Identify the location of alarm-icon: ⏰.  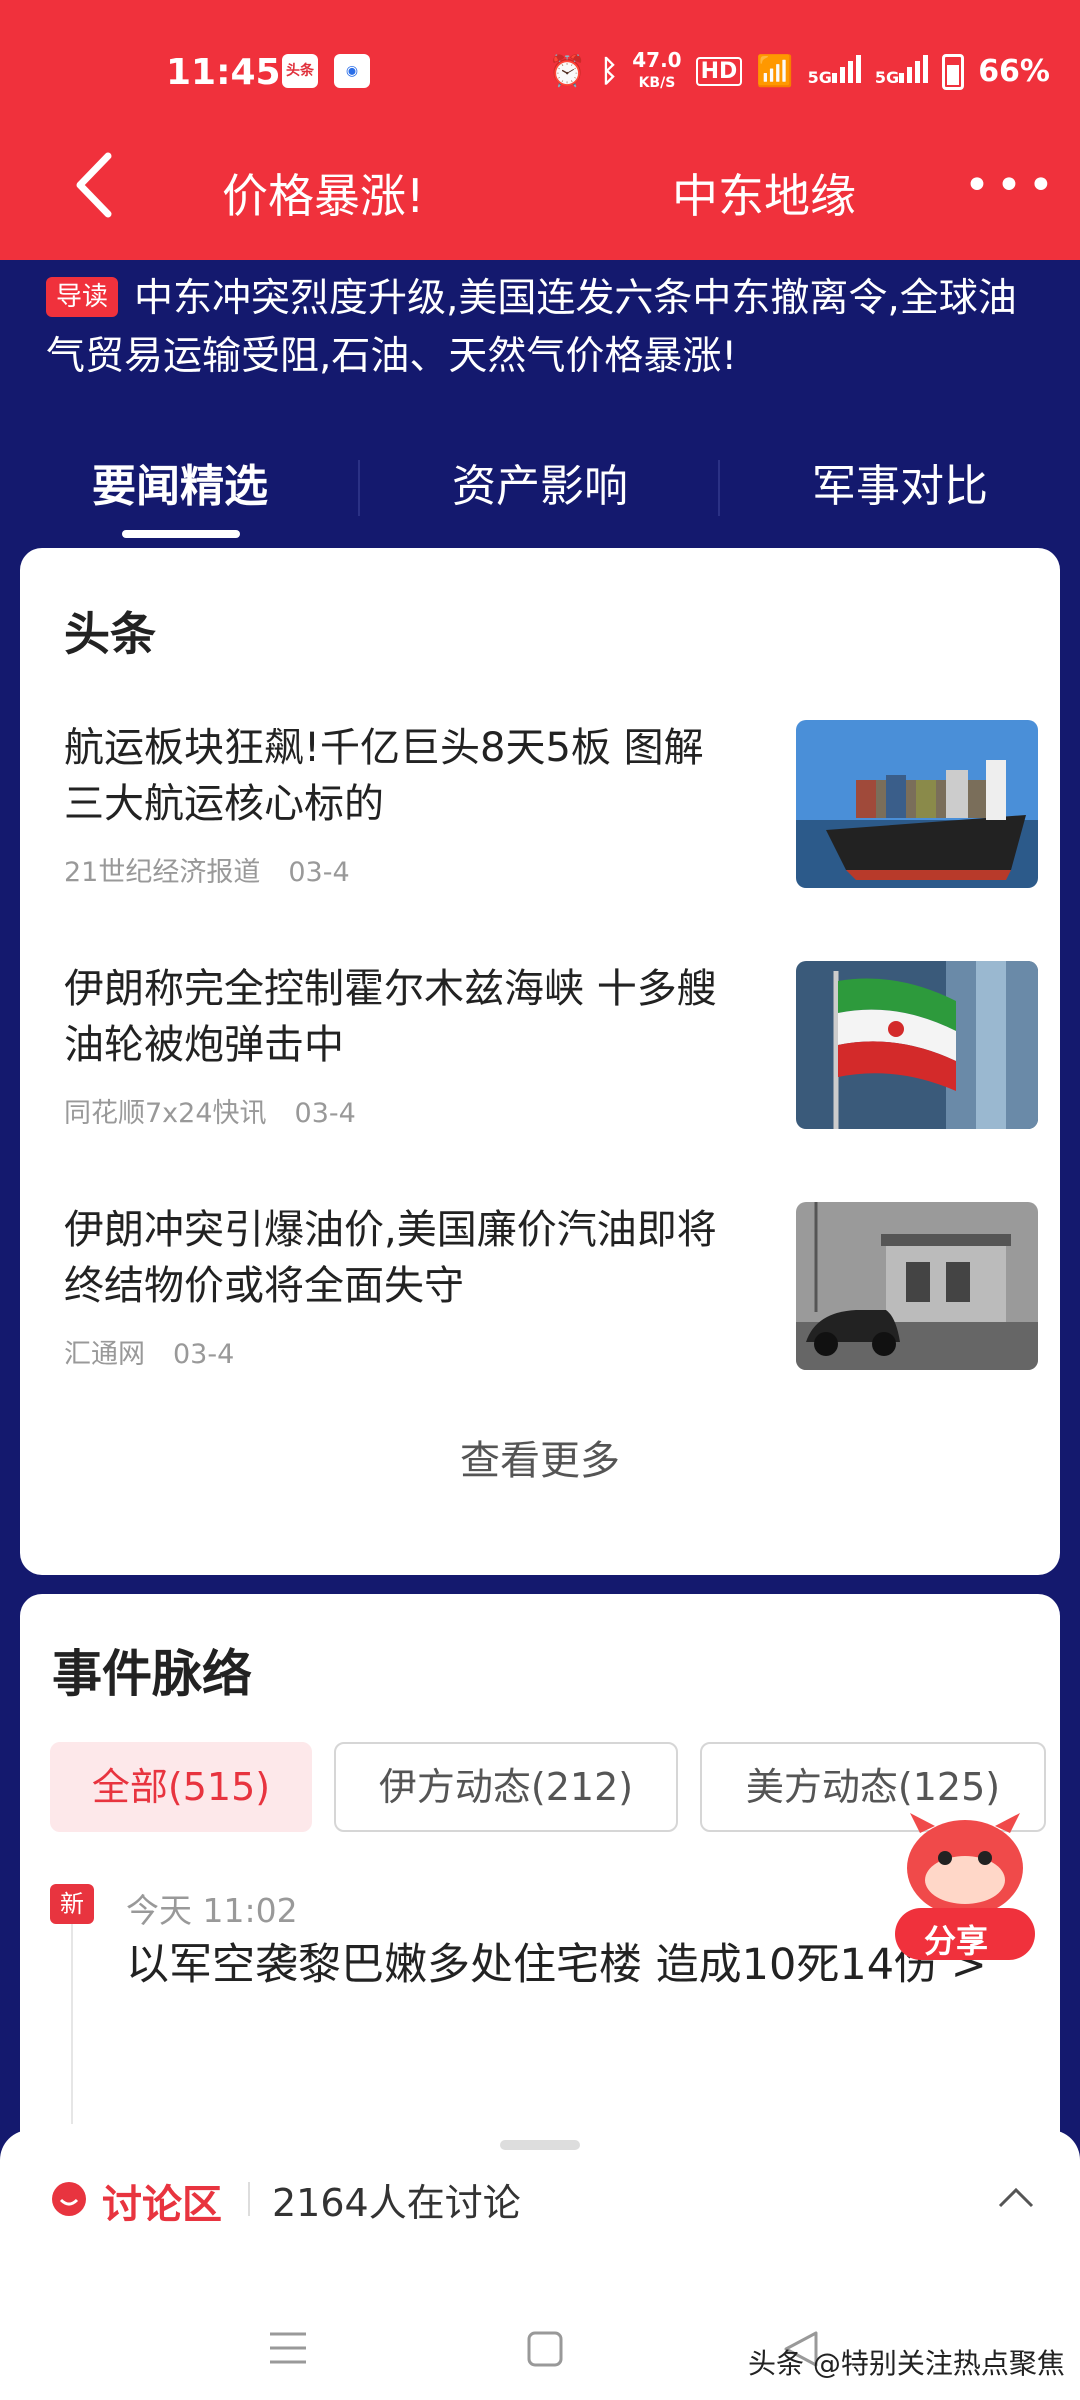
(567, 71).